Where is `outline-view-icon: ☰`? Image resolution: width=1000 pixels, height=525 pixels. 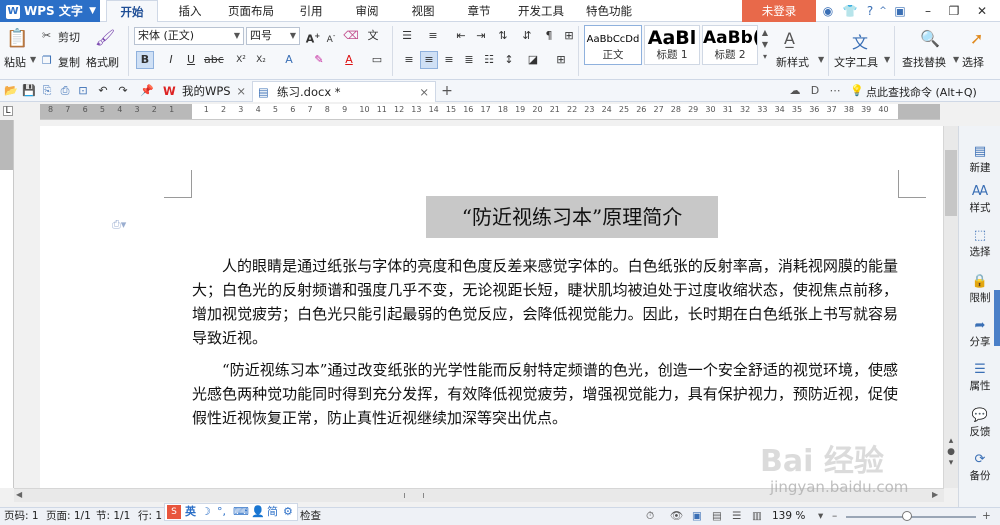
outline-view-icon: ☰ is located at coordinates (736, 516).